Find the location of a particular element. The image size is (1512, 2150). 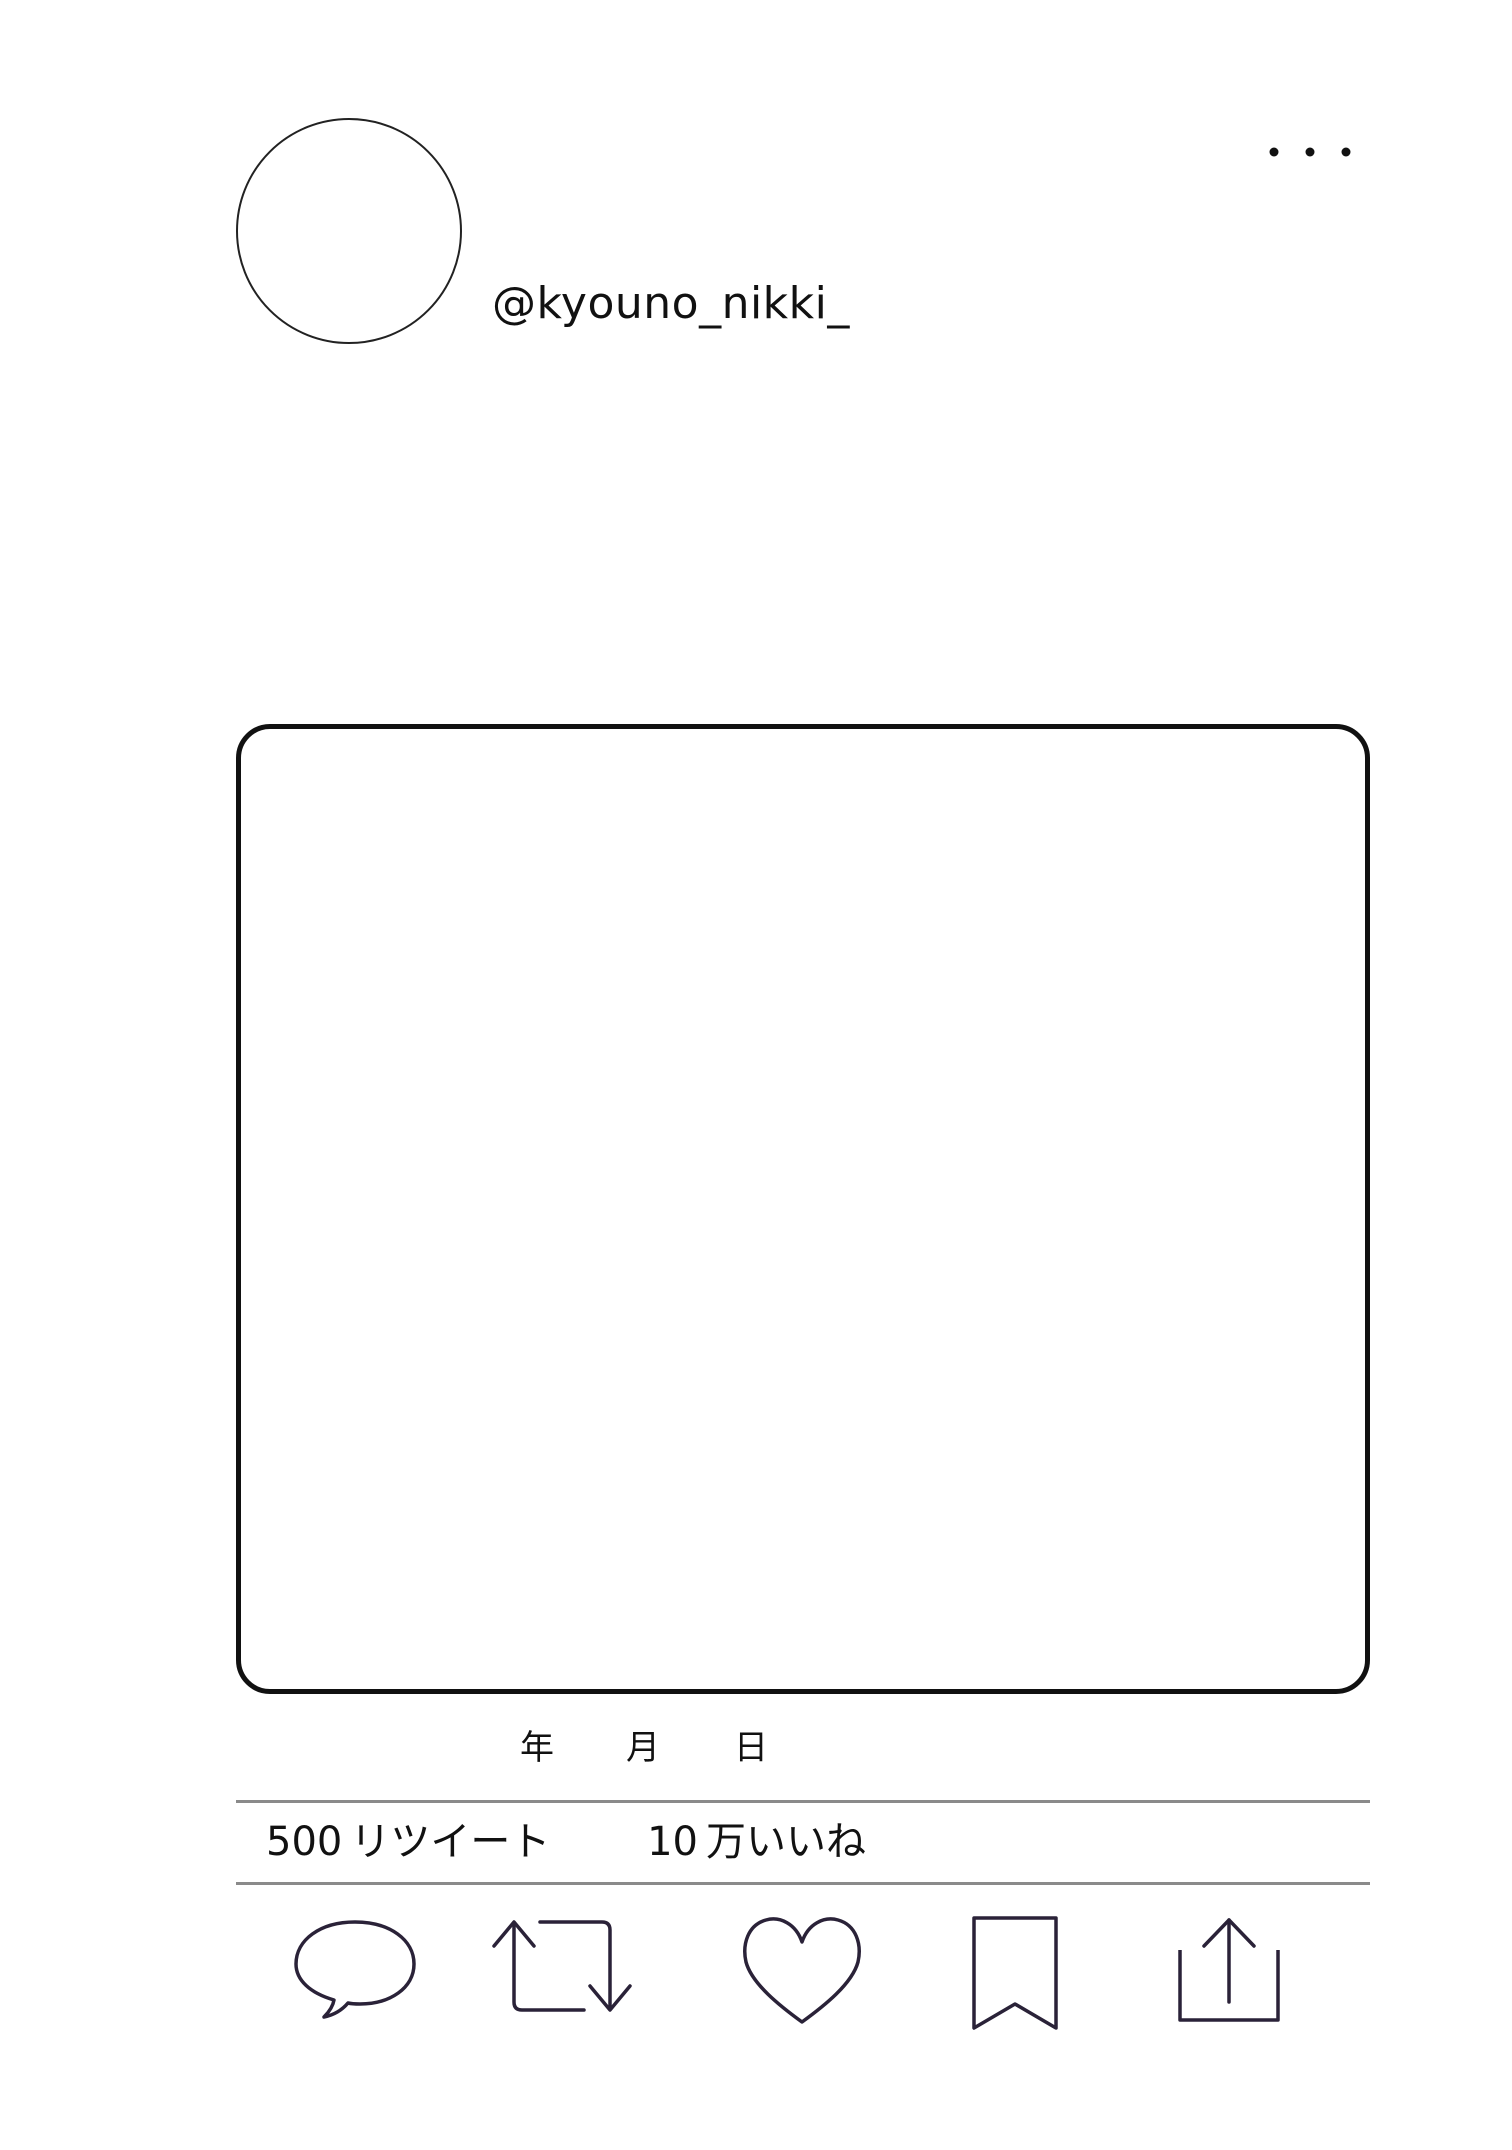

heart-icon is located at coordinates (802, 1970).